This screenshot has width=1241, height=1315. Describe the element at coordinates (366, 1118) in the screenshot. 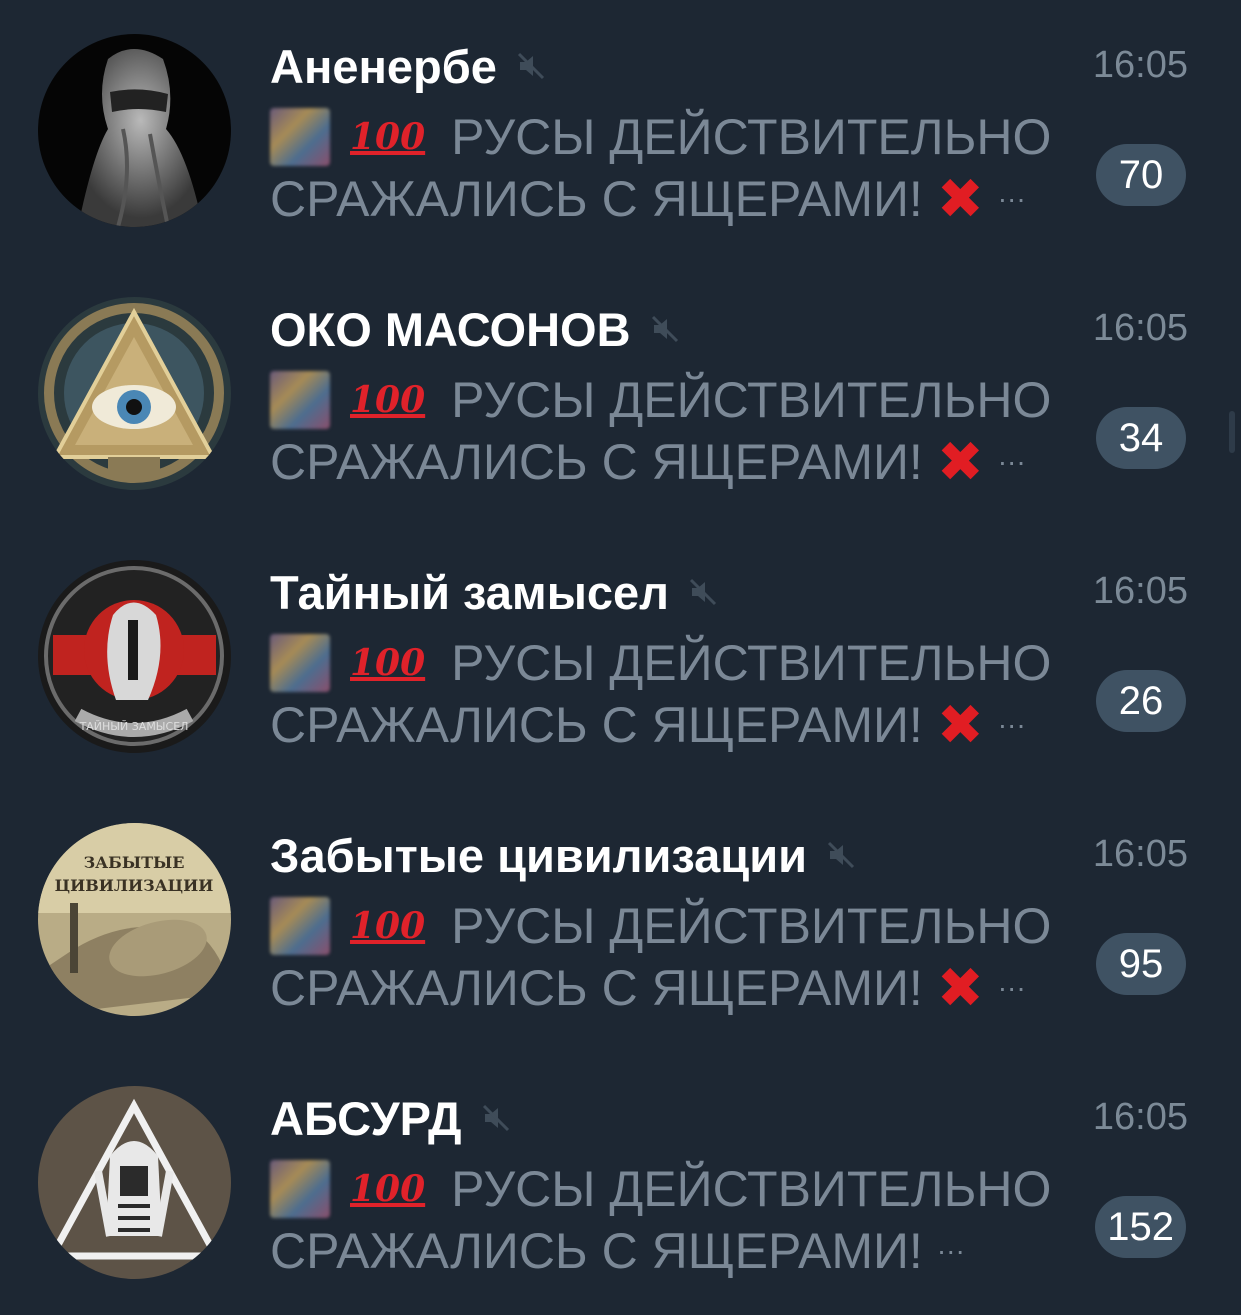

I see `chat-title: АБСУРД` at that location.